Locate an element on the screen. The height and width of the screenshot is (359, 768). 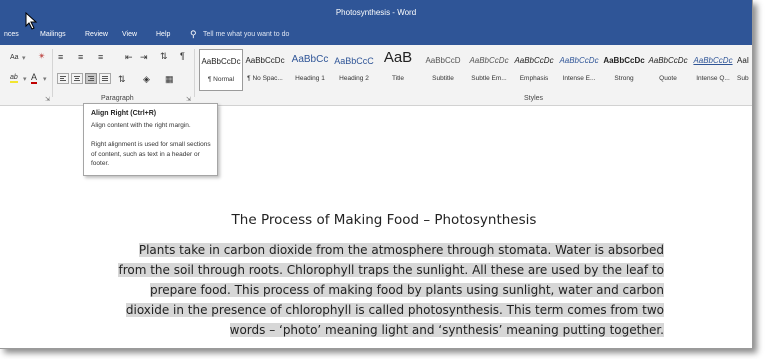
tab-view: View is located at coordinates (129, 34).